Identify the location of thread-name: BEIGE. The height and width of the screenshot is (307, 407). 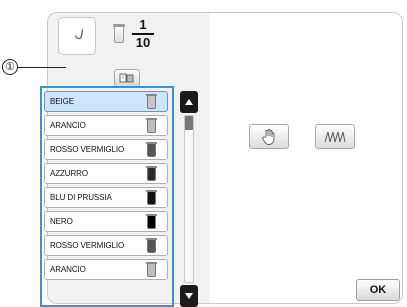
(62, 101).